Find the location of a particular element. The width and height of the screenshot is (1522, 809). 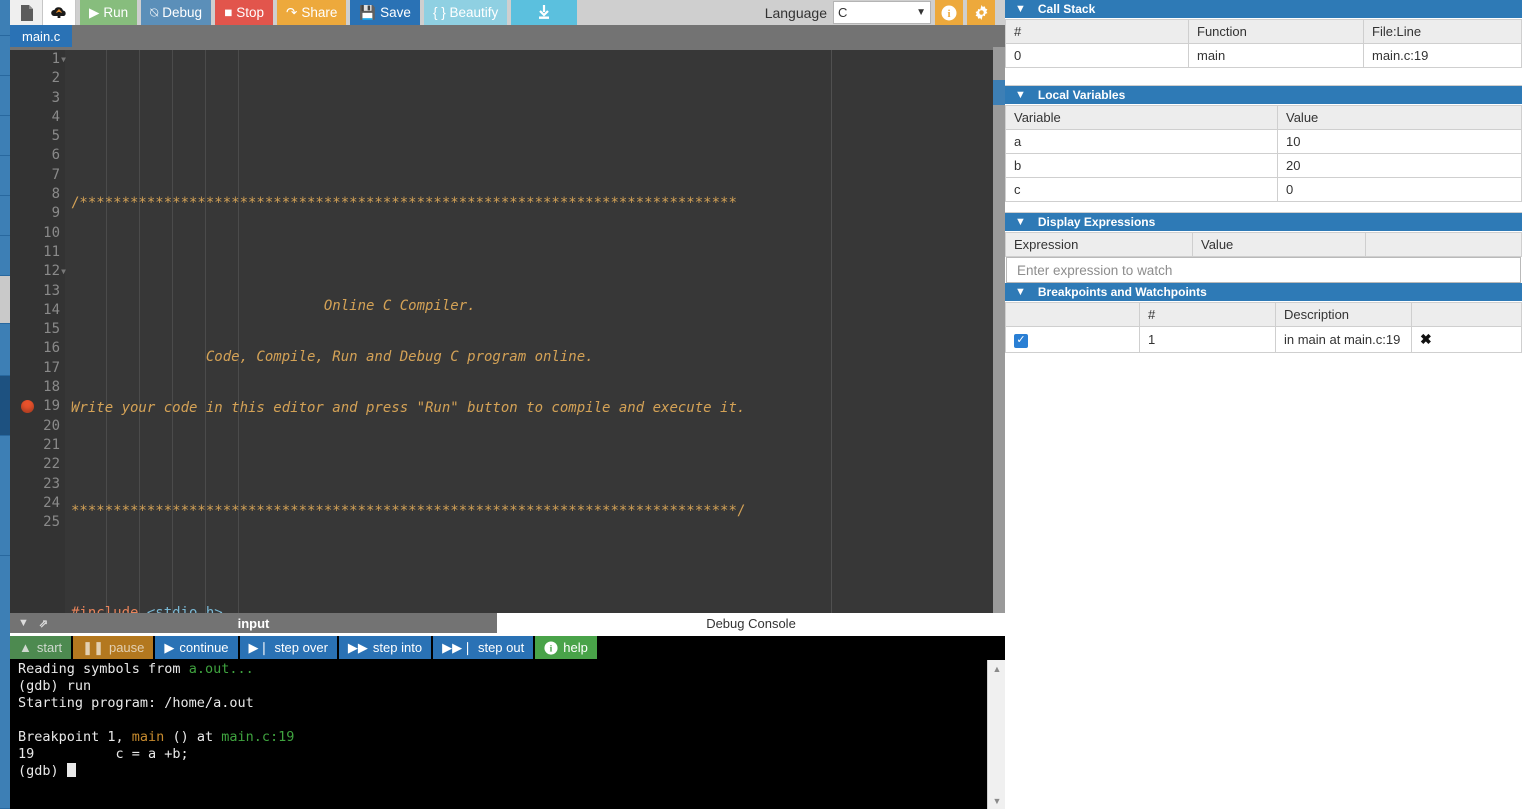

local-variables-title: Local Variables is located at coordinates (1081, 95).